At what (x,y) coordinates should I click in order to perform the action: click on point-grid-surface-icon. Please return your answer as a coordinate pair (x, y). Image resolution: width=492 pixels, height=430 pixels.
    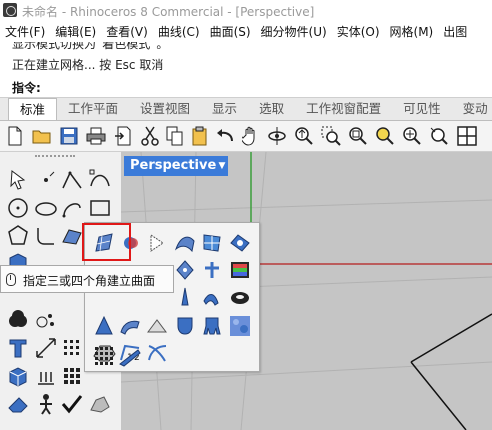
    Looking at the image, I should click on (104, 356).